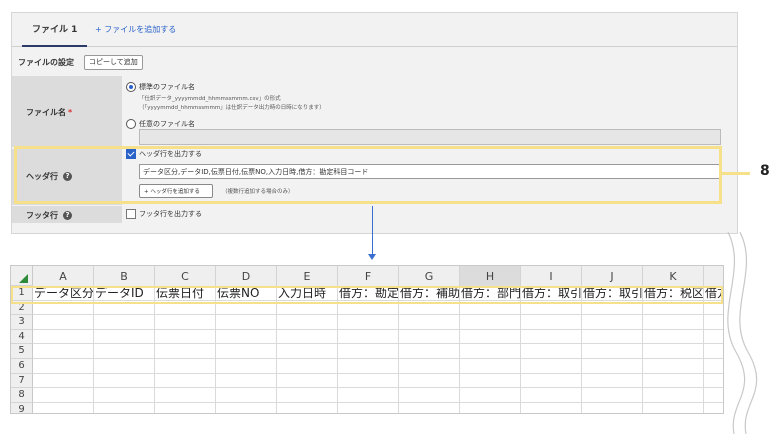  What do you see at coordinates (551, 276) in the screenshot?
I see `column-header: I` at bounding box center [551, 276].